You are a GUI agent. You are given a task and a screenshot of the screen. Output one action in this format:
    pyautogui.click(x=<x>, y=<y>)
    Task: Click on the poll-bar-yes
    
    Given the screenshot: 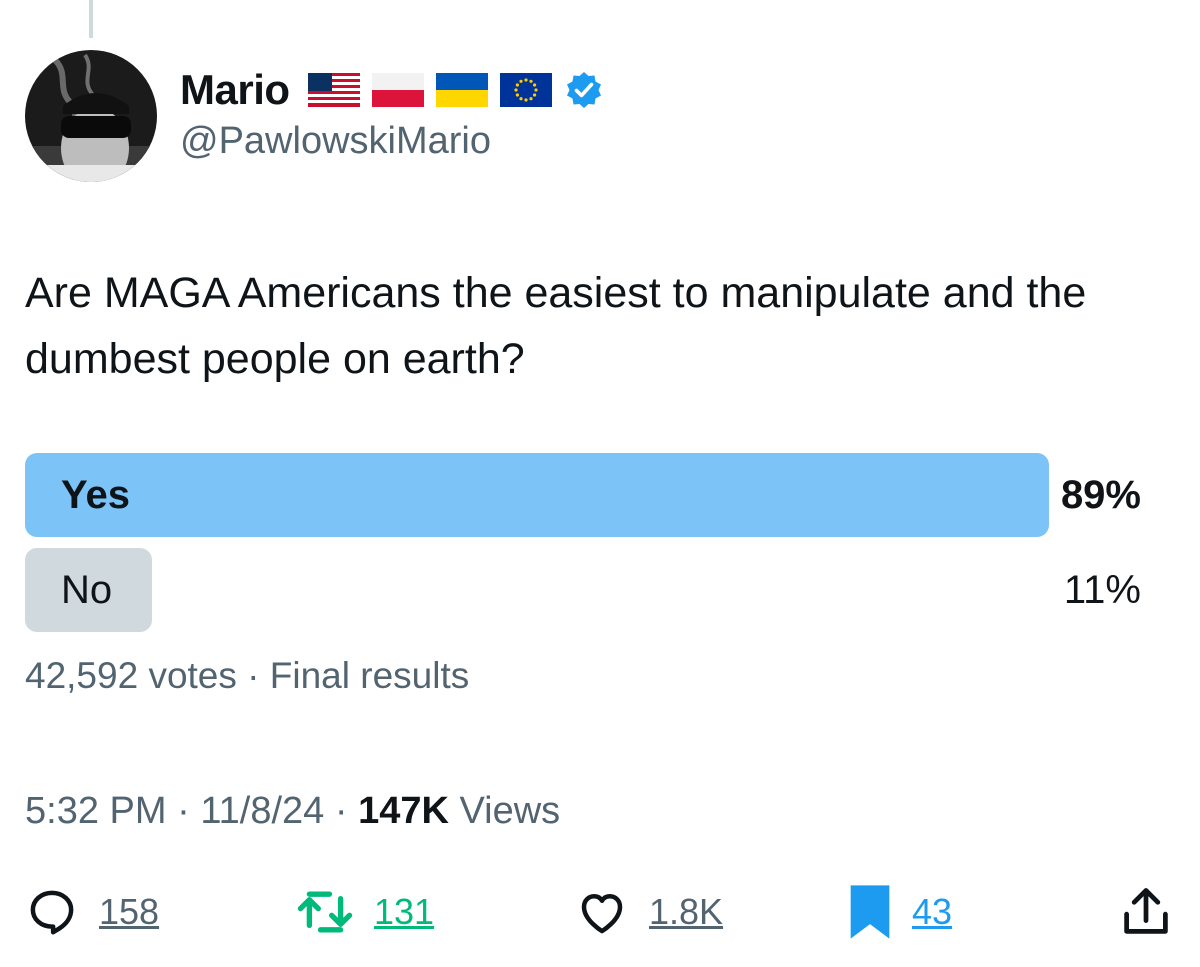 What is the action you would take?
    pyautogui.click(x=537, y=495)
    